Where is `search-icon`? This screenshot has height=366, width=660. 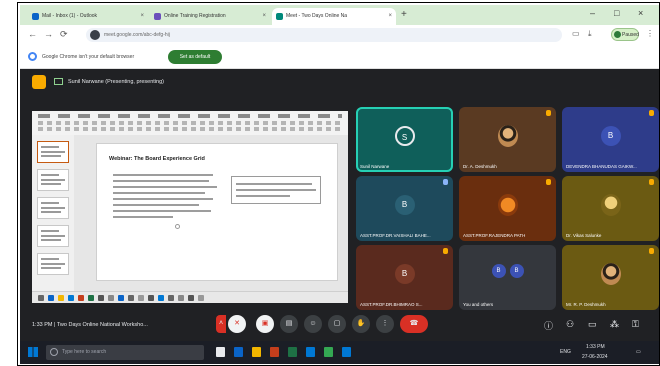
search-icon is located at coordinates (54, 352).